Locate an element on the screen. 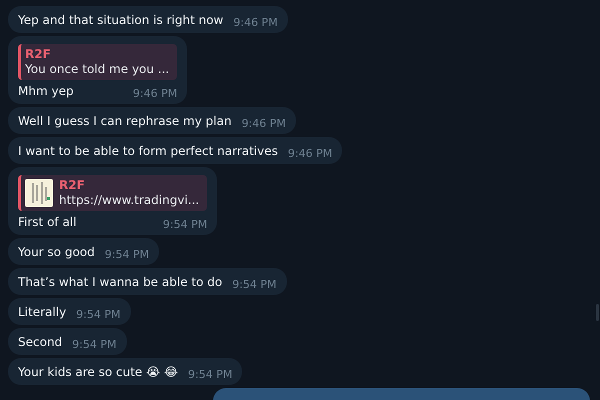 Image resolution: width=600 pixels, height=400 pixels. message-text: I want to be able to form perfect narratives is located at coordinates (148, 151).